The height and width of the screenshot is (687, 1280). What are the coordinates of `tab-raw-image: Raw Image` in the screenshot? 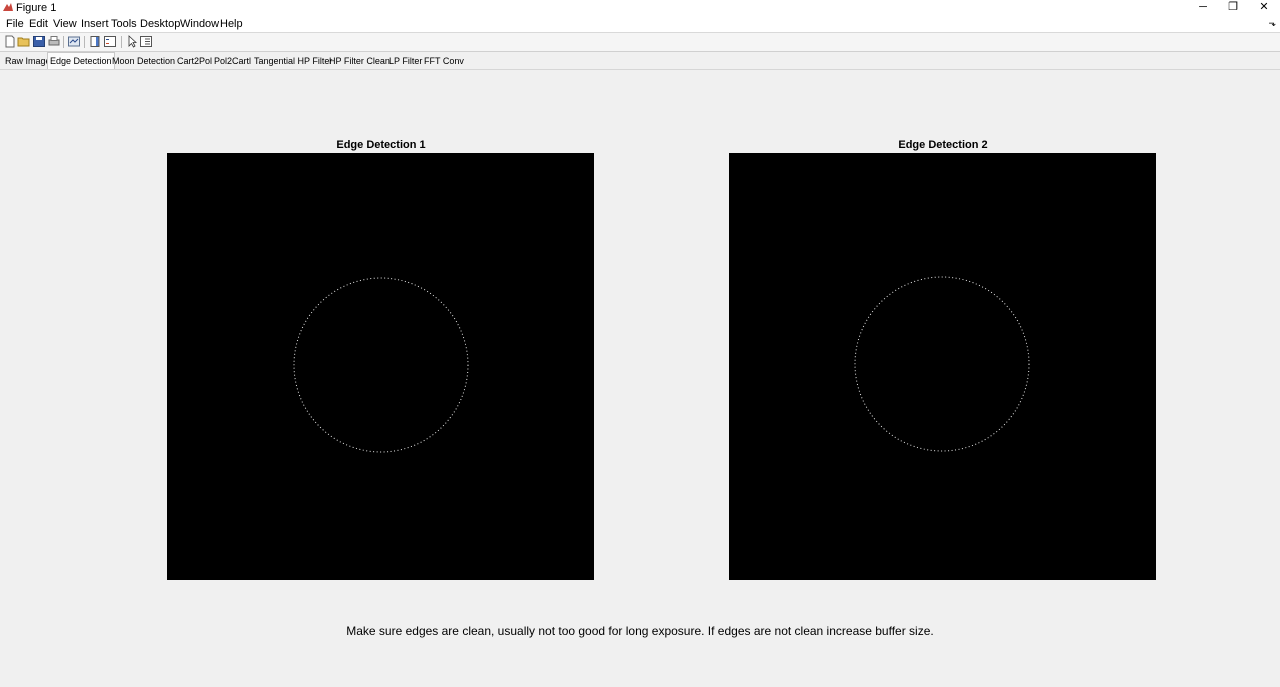 It's located at (28, 61).